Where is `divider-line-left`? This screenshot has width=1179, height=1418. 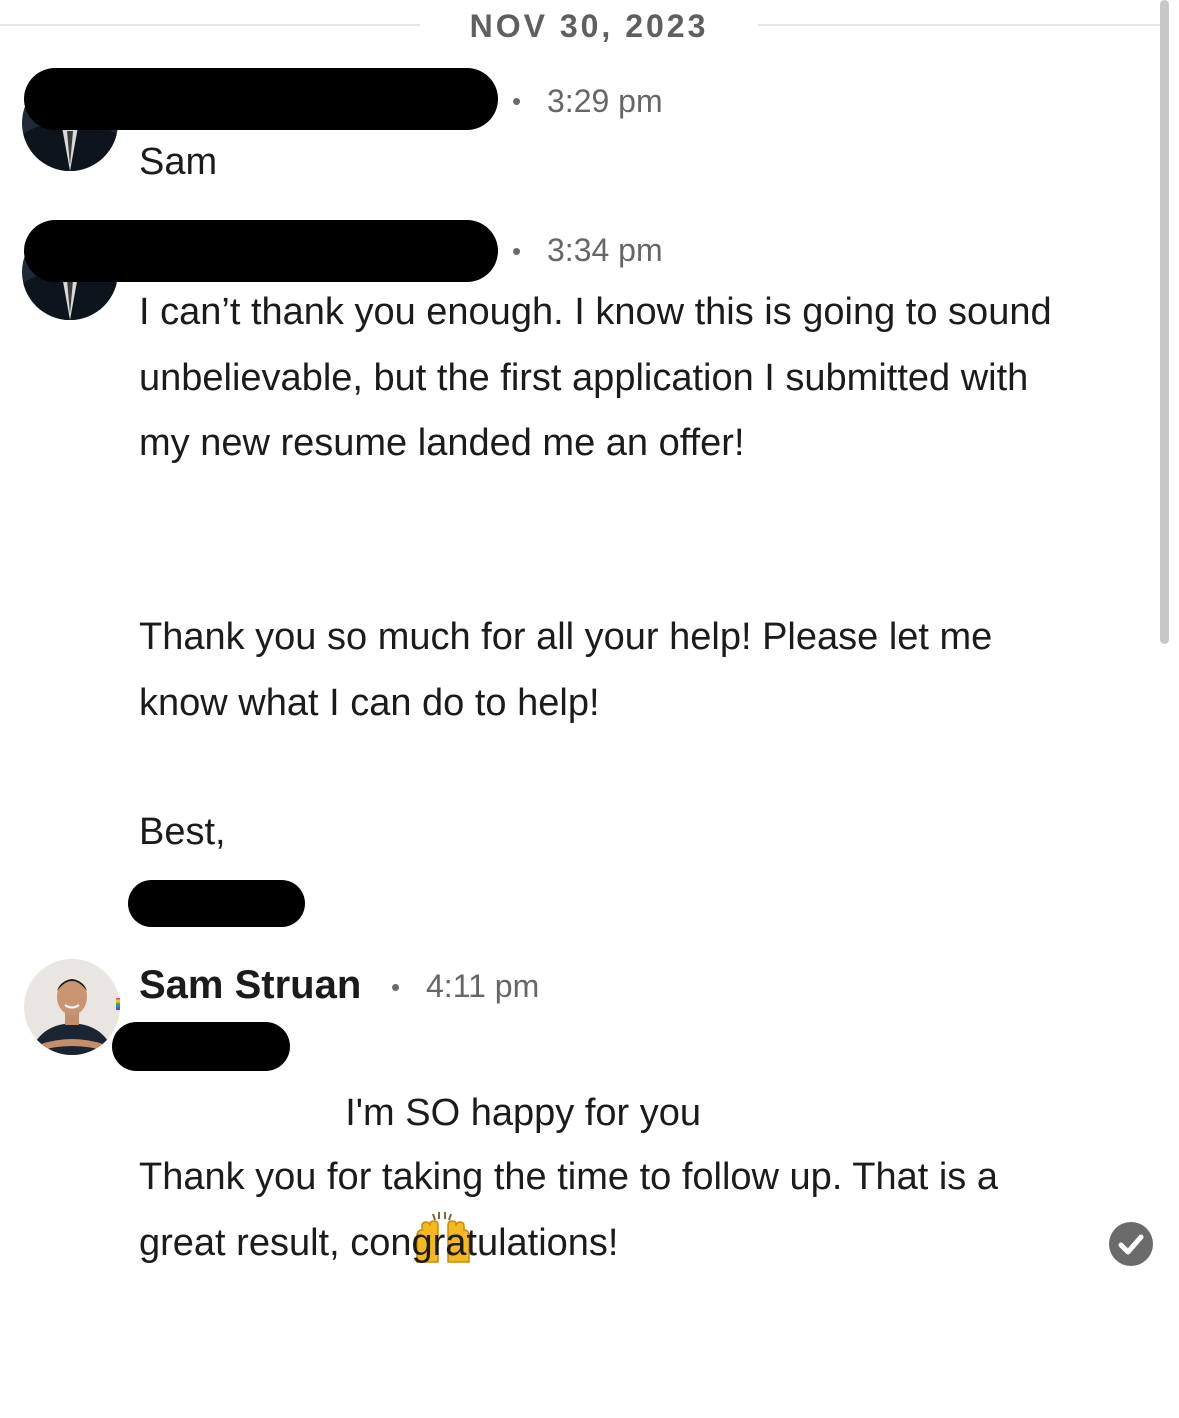
divider-line-left is located at coordinates (210, 25).